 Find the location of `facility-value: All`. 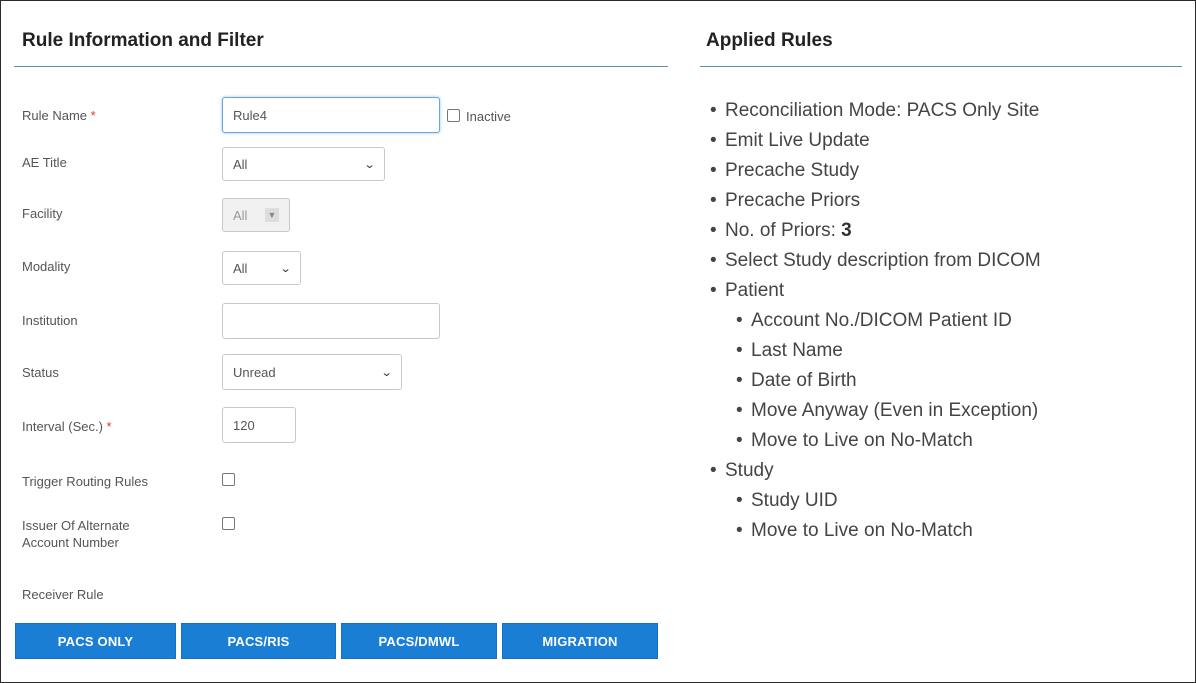

facility-value: All is located at coordinates (240, 215).